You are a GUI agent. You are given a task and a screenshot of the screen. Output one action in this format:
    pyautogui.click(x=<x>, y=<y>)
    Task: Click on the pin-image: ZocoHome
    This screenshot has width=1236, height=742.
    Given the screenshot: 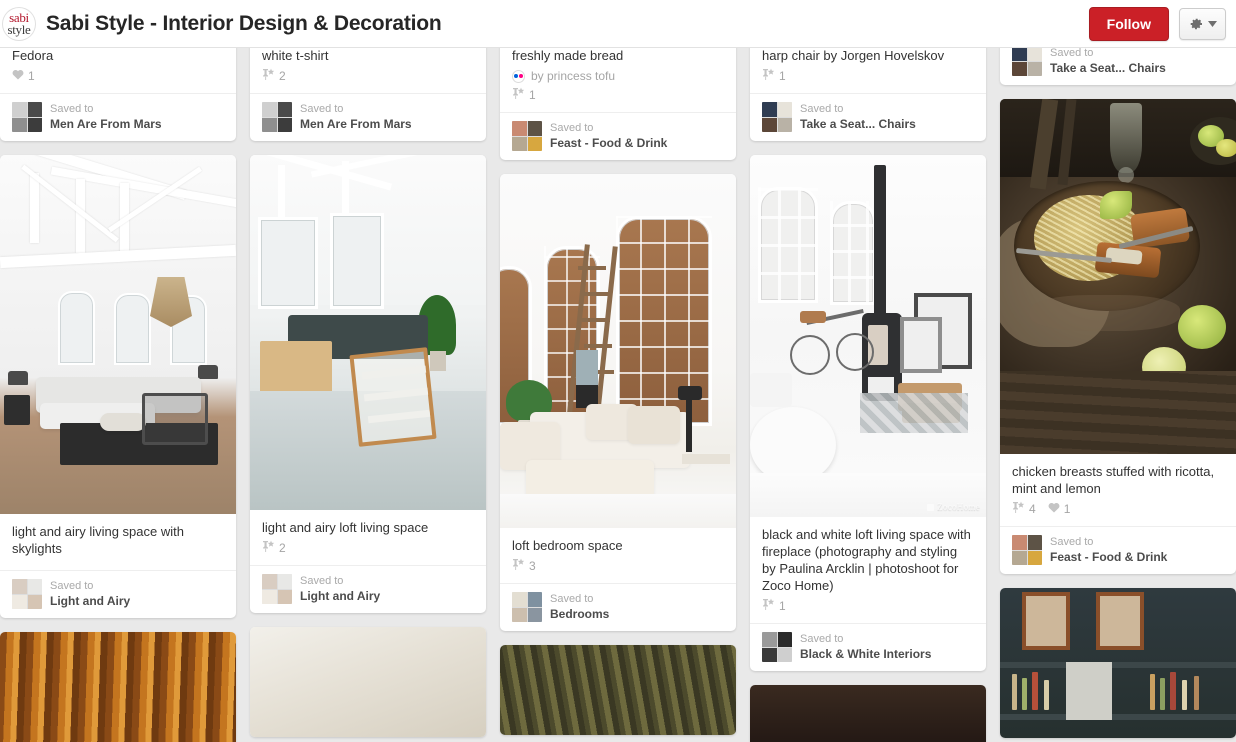 What is the action you would take?
    pyautogui.click(x=868, y=336)
    